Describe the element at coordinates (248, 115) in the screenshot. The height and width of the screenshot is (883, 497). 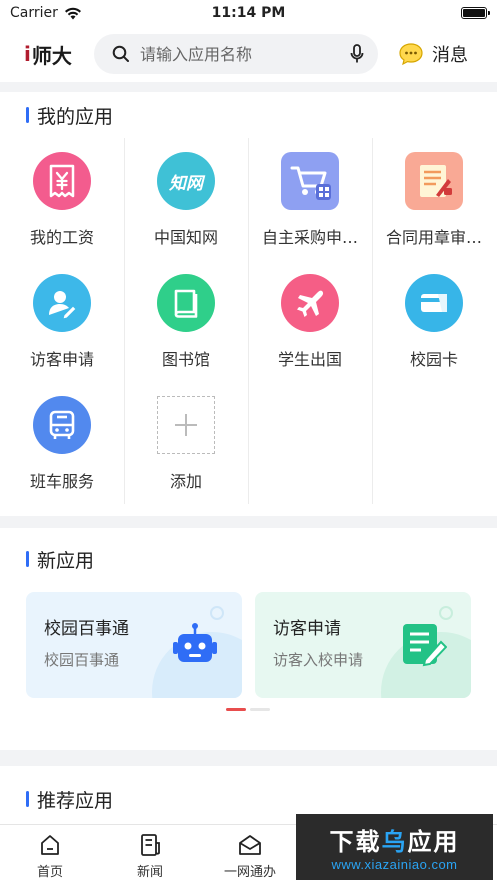
I see `my-apps-header: 我的应用` at that location.